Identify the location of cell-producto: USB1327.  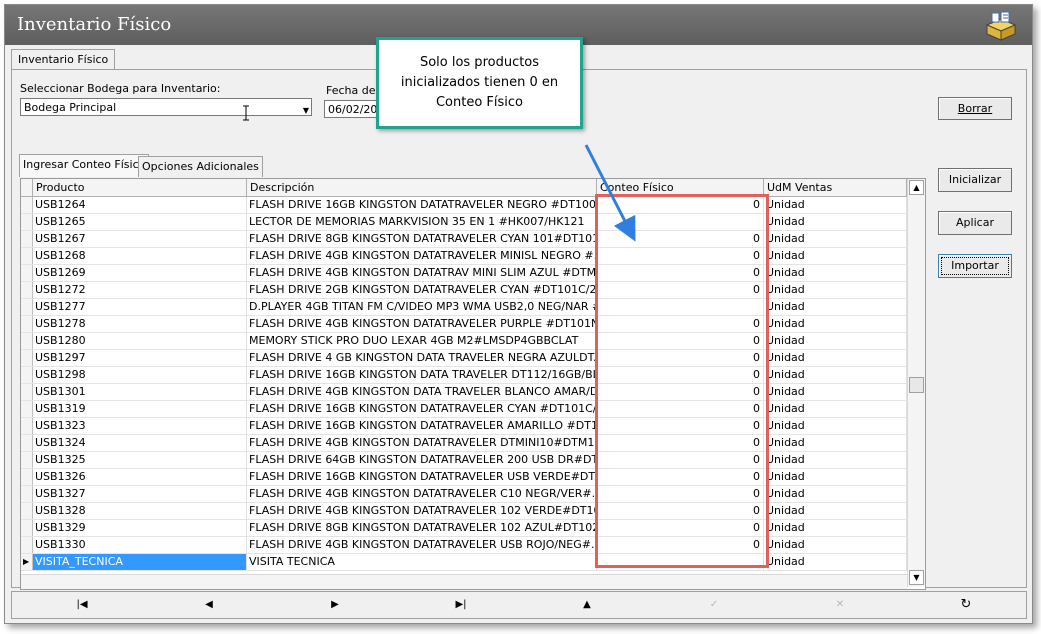
(140, 494).